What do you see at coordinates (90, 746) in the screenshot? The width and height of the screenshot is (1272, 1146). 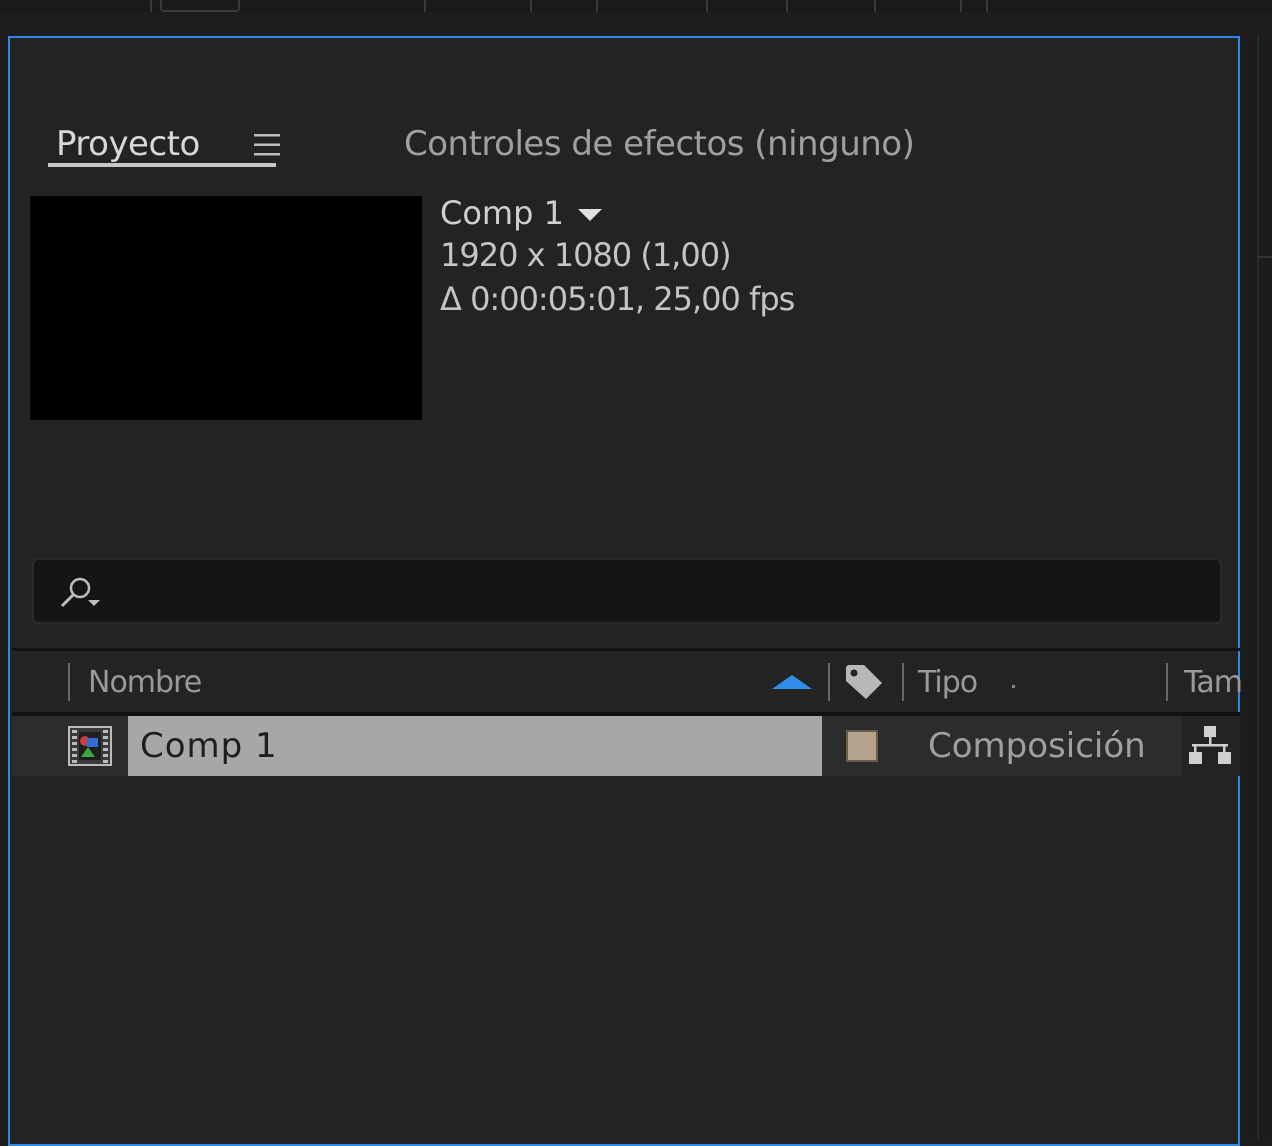 I see `composition-icon` at bounding box center [90, 746].